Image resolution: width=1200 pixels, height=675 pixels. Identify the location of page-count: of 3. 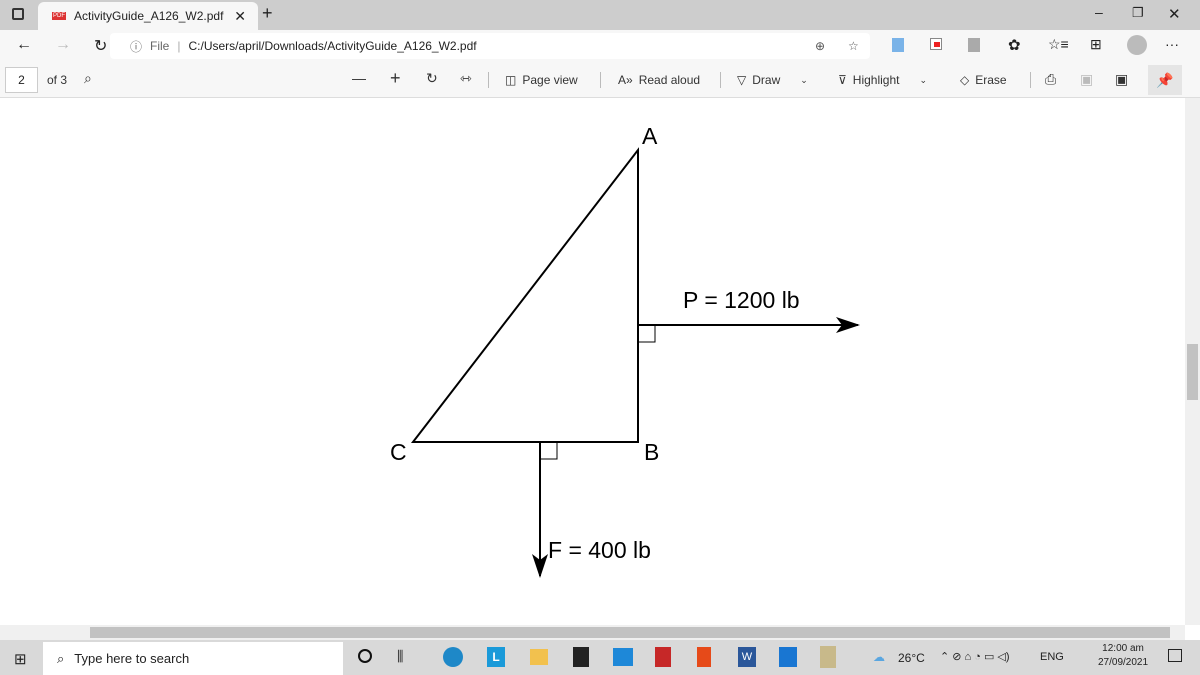
(57, 80).